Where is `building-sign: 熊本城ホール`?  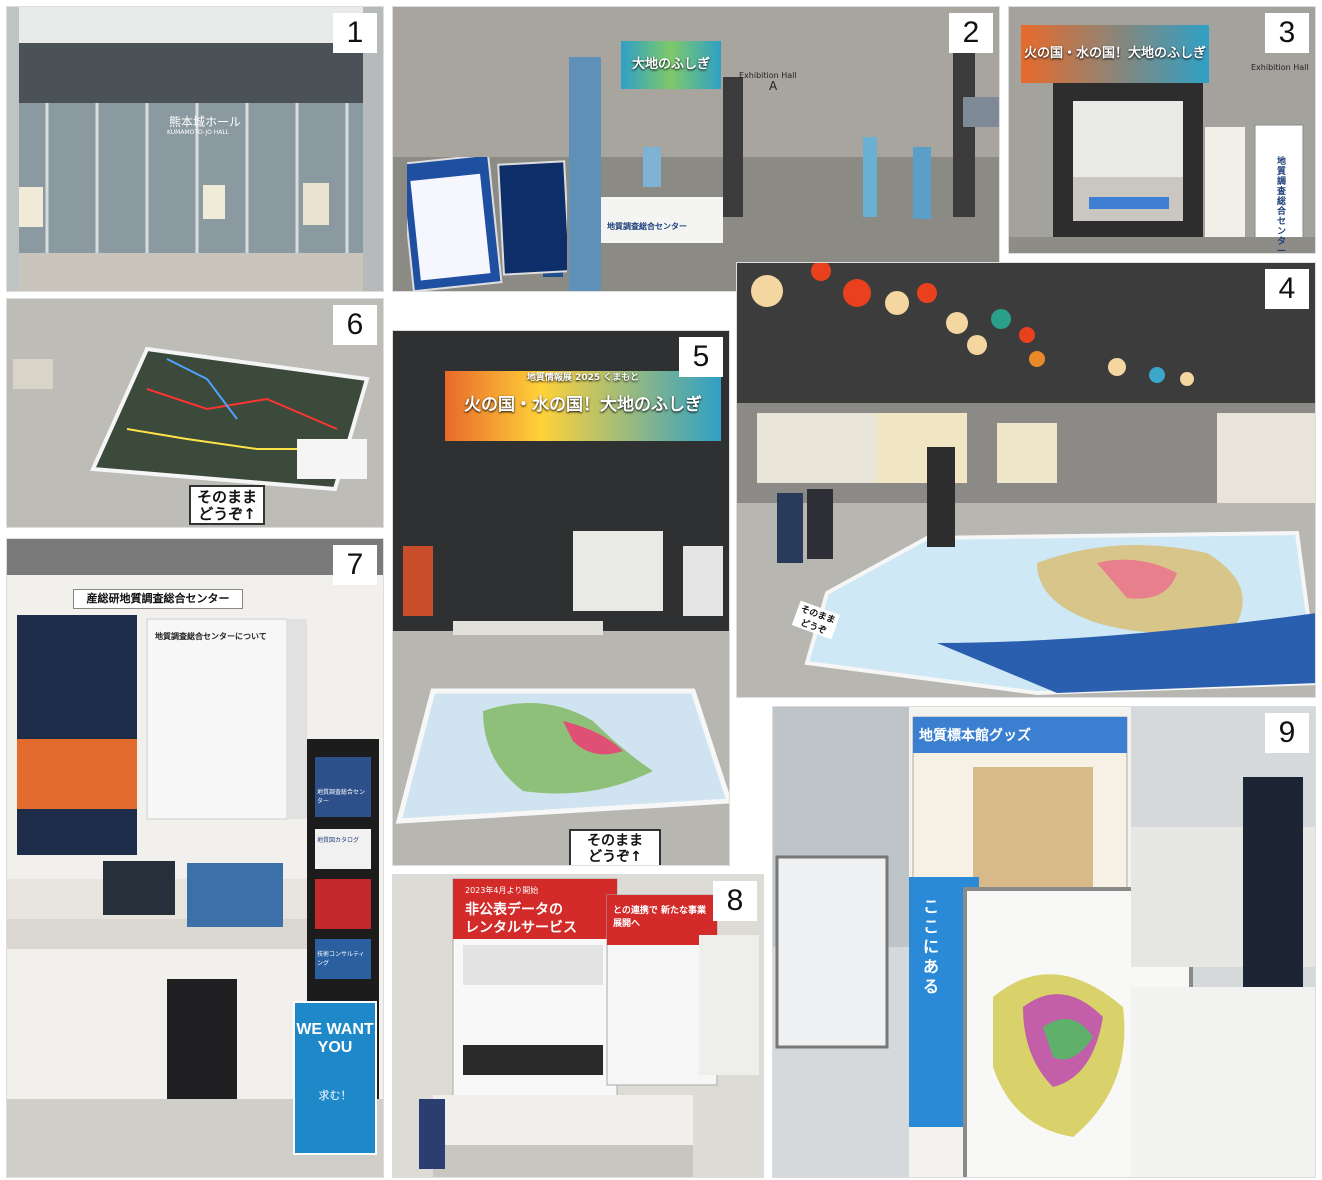 building-sign: 熊本城ホール is located at coordinates (205, 122).